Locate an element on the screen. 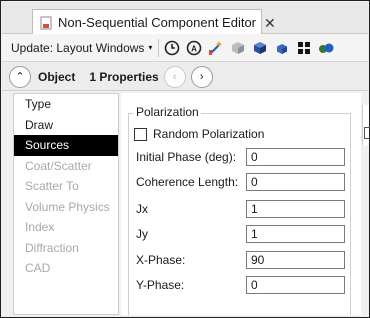 This screenshot has width=370, height=318. tab-strip: Non-Sequential Component Editor ✕ is located at coordinates (185, 18).